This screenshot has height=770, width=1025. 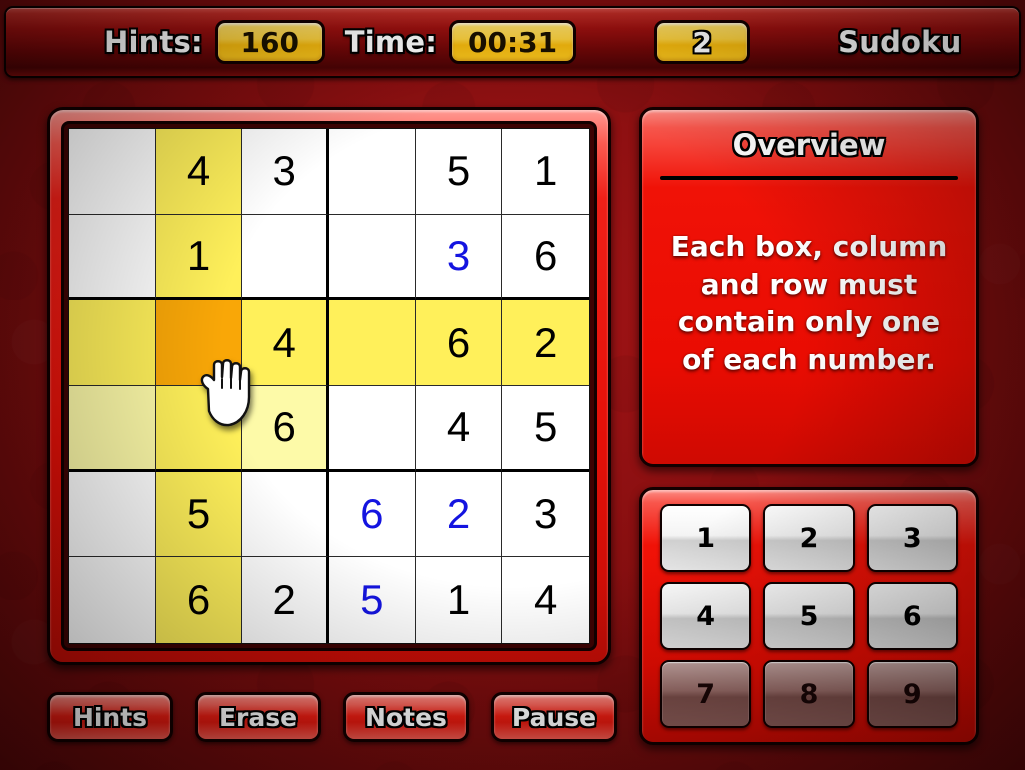 What do you see at coordinates (199, 428) in the screenshot?
I see `sudoku-cell-r4c2` at bounding box center [199, 428].